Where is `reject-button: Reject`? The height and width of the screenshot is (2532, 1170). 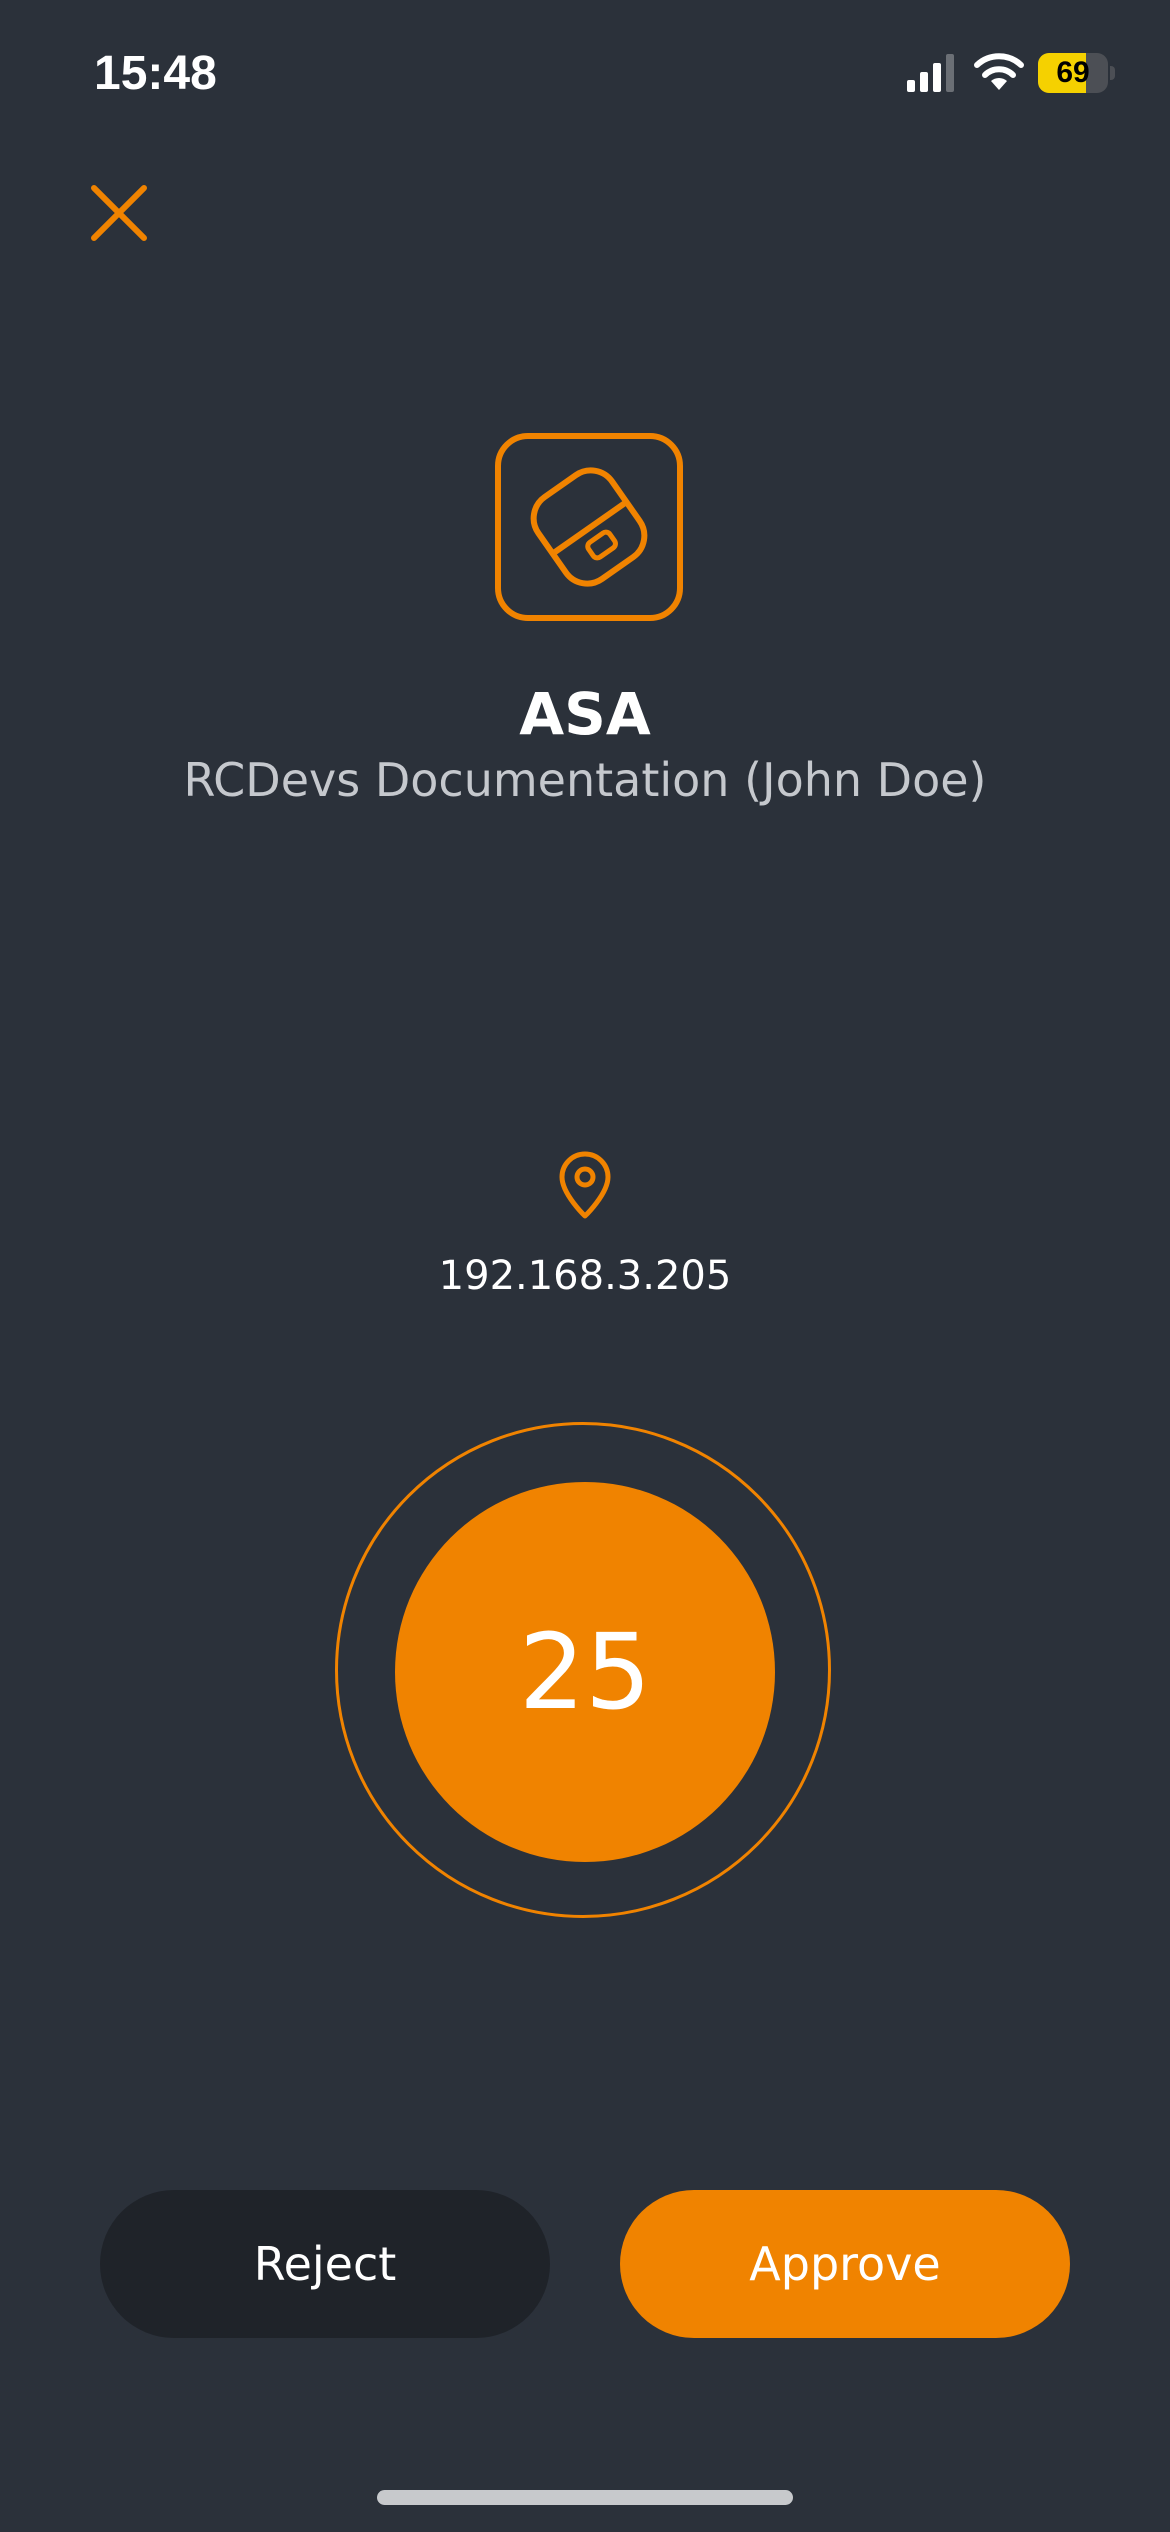
reject-button: Reject is located at coordinates (325, 2264).